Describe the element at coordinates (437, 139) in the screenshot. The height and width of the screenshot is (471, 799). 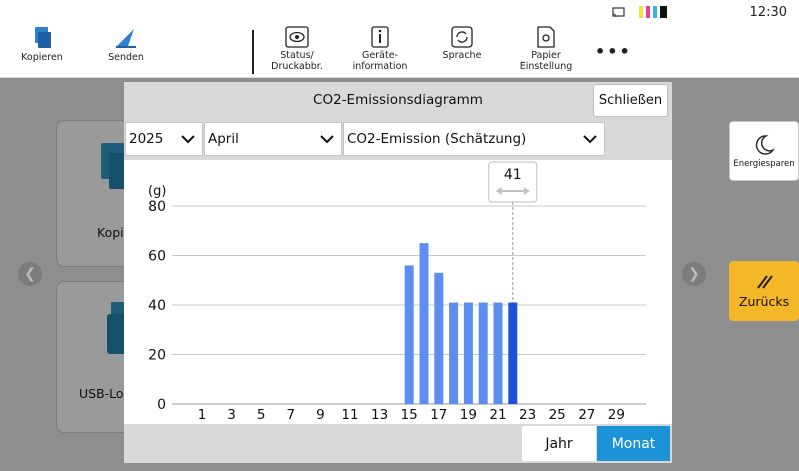
I see `type-select-value: CO2-Emission (Schätzung)` at that location.